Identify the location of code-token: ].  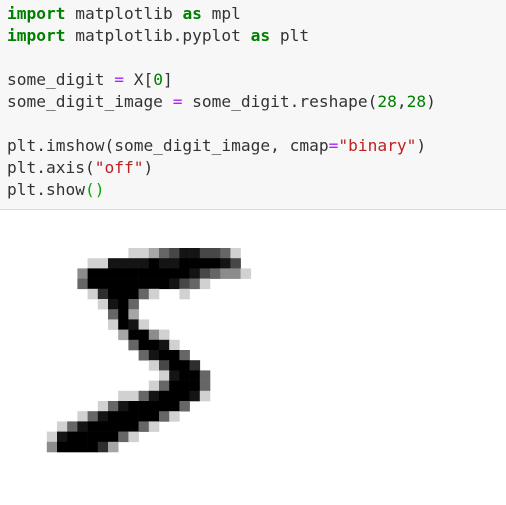
(167, 79).